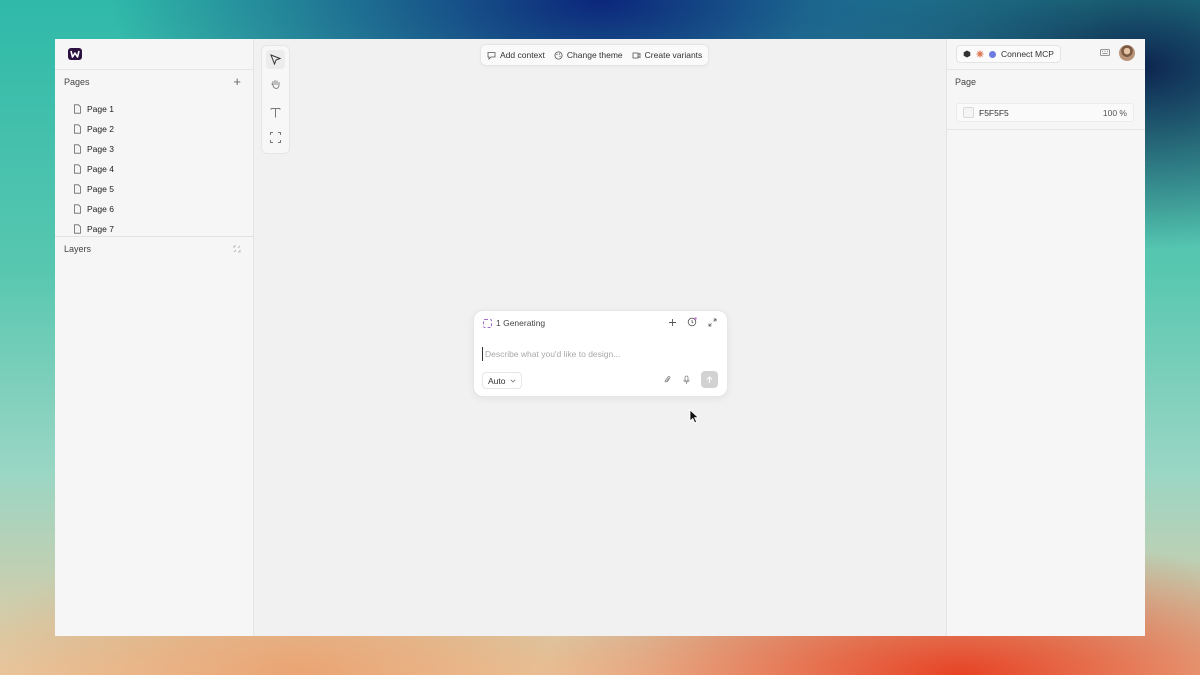  I want to click on expand-icon, so click(712, 322).